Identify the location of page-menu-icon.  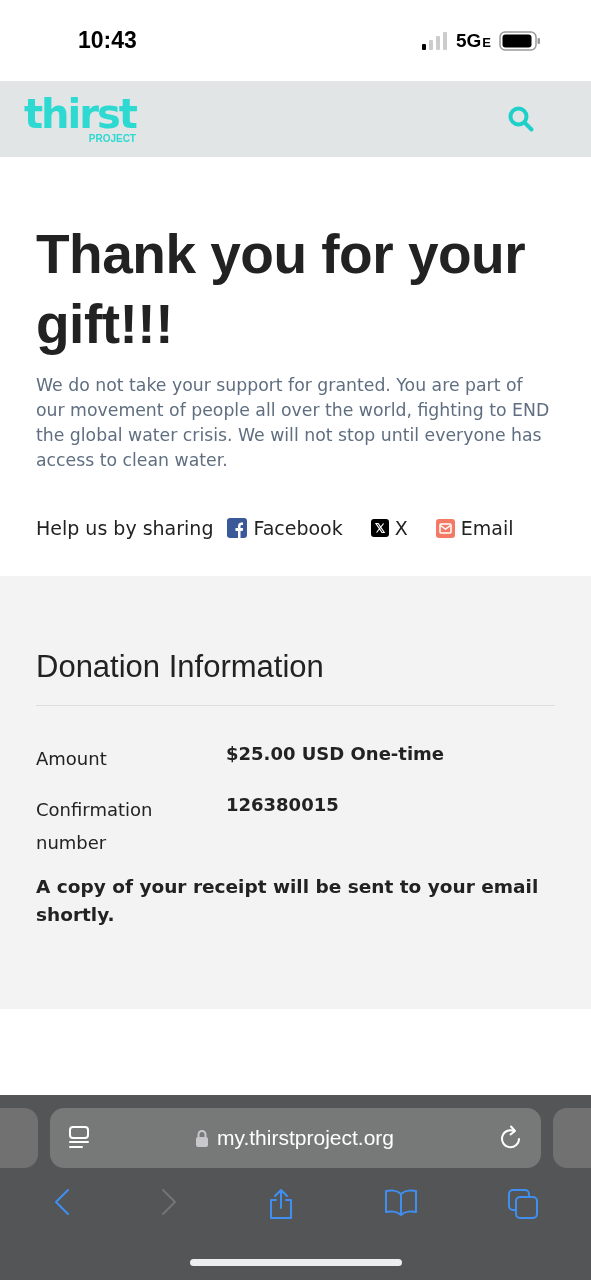
(79, 1138).